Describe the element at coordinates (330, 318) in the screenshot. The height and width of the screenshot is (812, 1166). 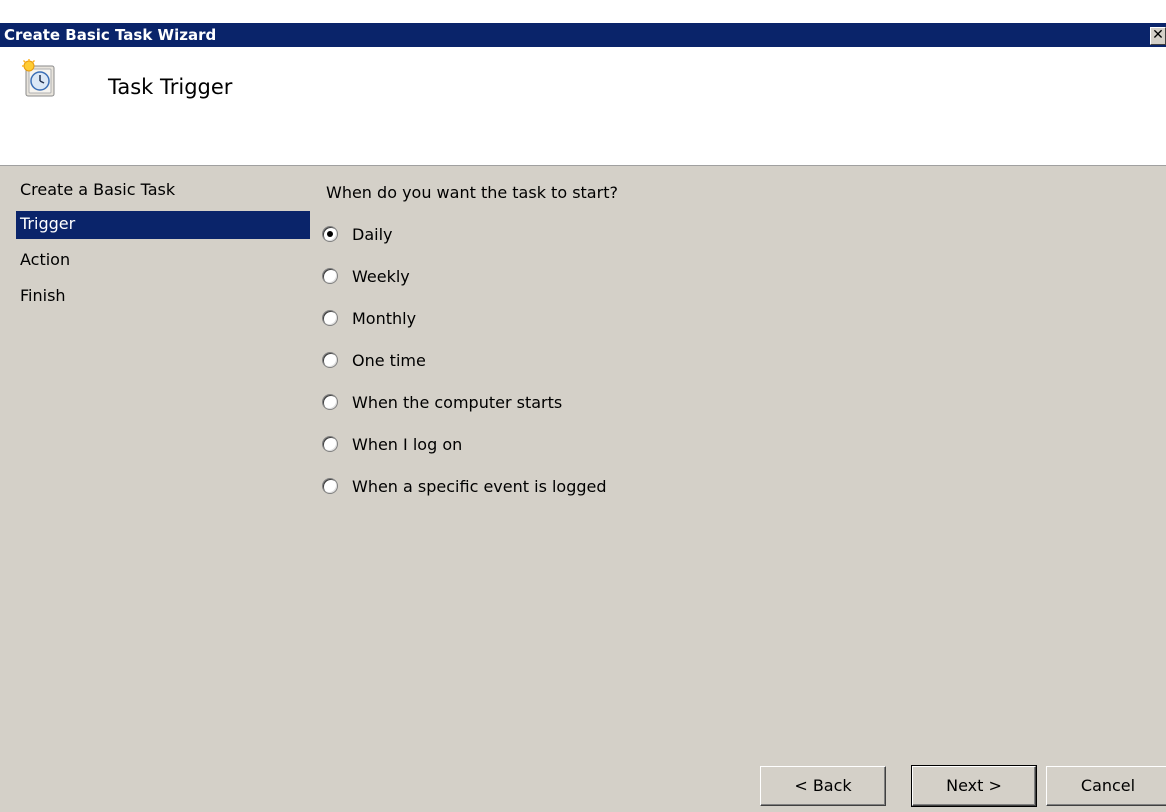
I see `radio-monthly` at that location.